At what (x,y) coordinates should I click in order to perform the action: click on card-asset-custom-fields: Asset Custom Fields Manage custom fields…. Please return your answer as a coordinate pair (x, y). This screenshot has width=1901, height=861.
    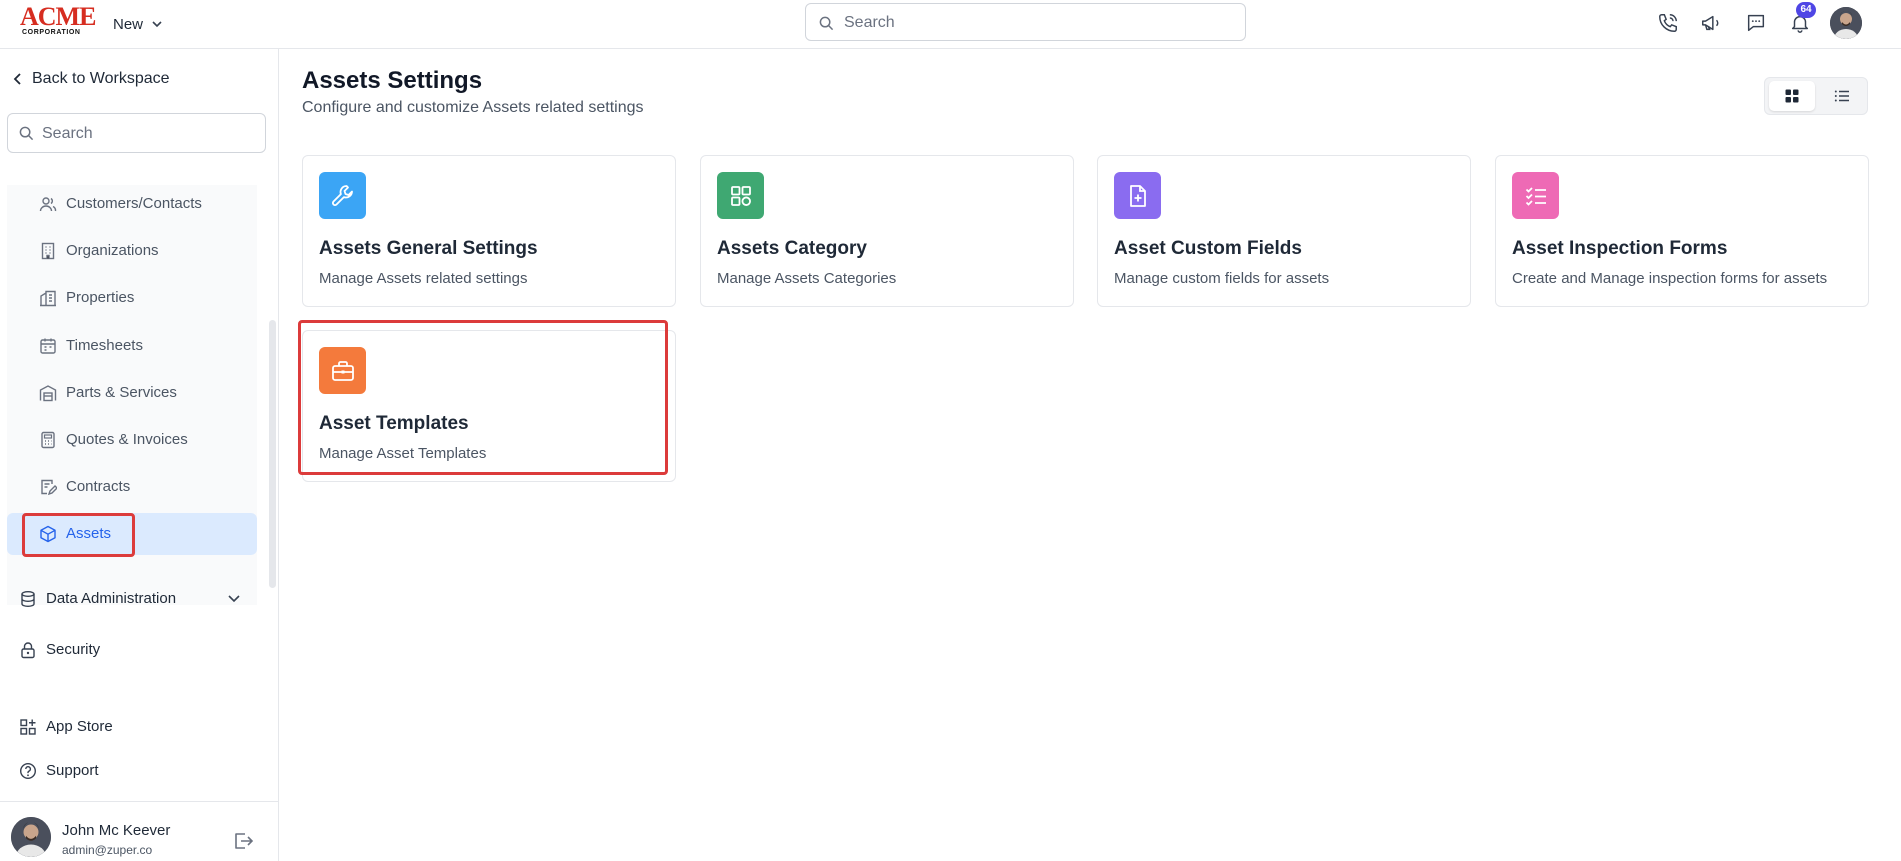
    Looking at the image, I should click on (1284, 231).